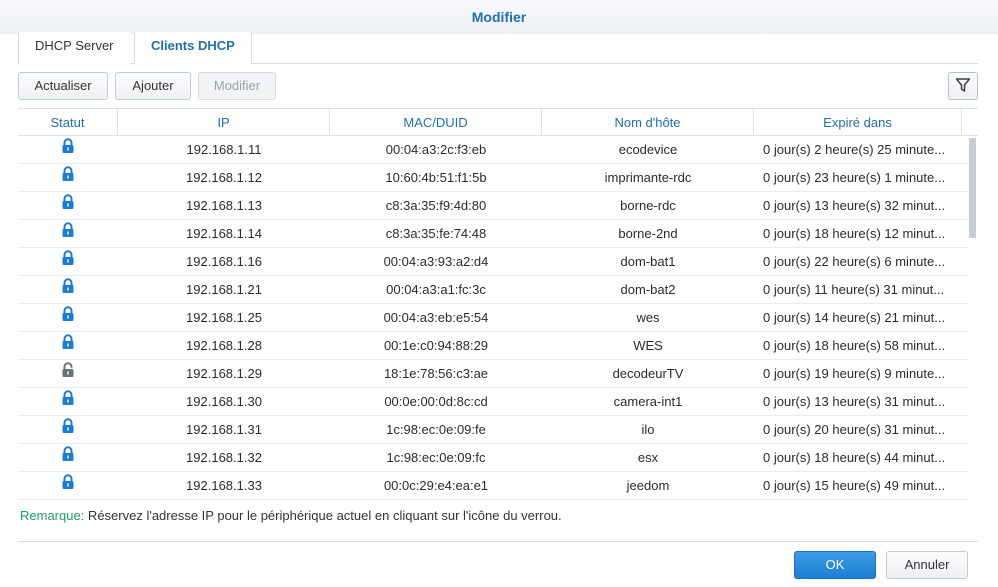 The width and height of the screenshot is (998, 587). I want to click on cell-hostname: esx, so click(648, 457).